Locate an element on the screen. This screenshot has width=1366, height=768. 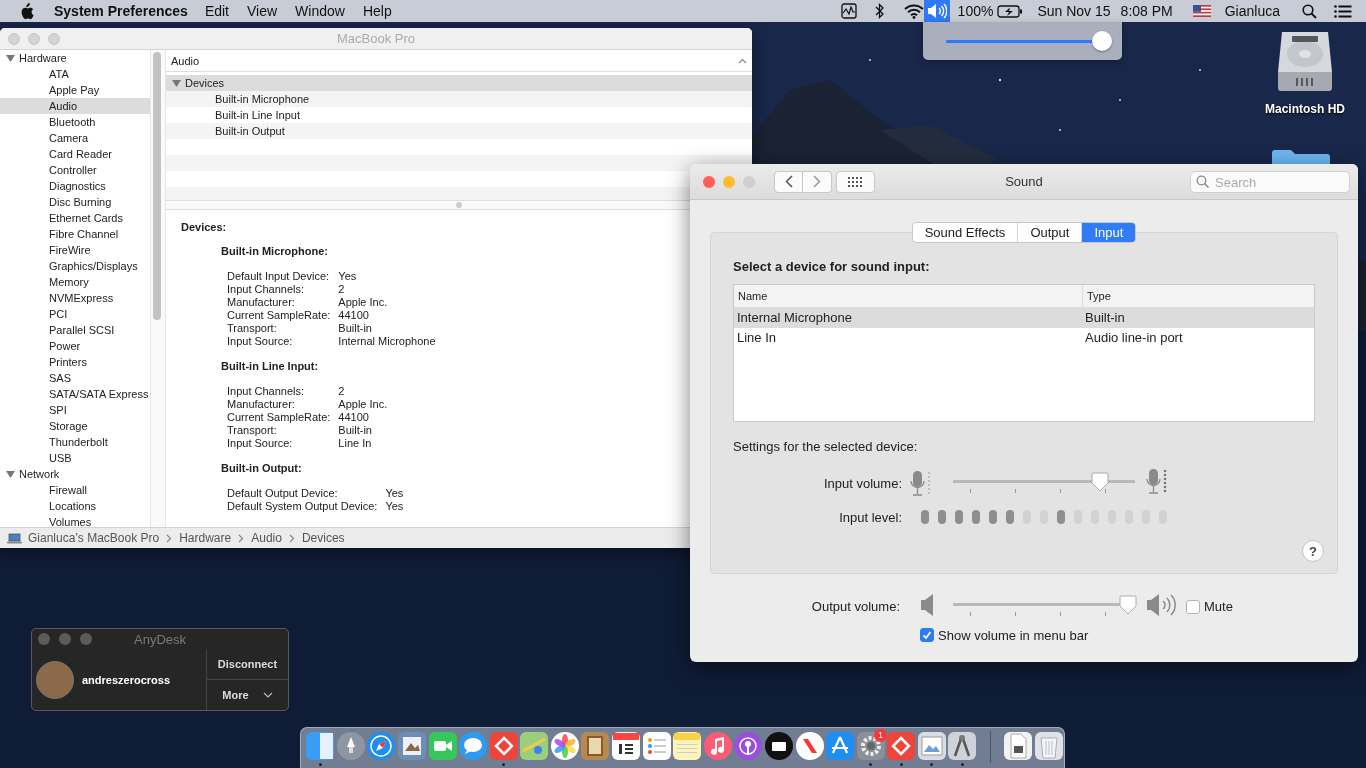
grid-button is located at coordinates (855, 181).